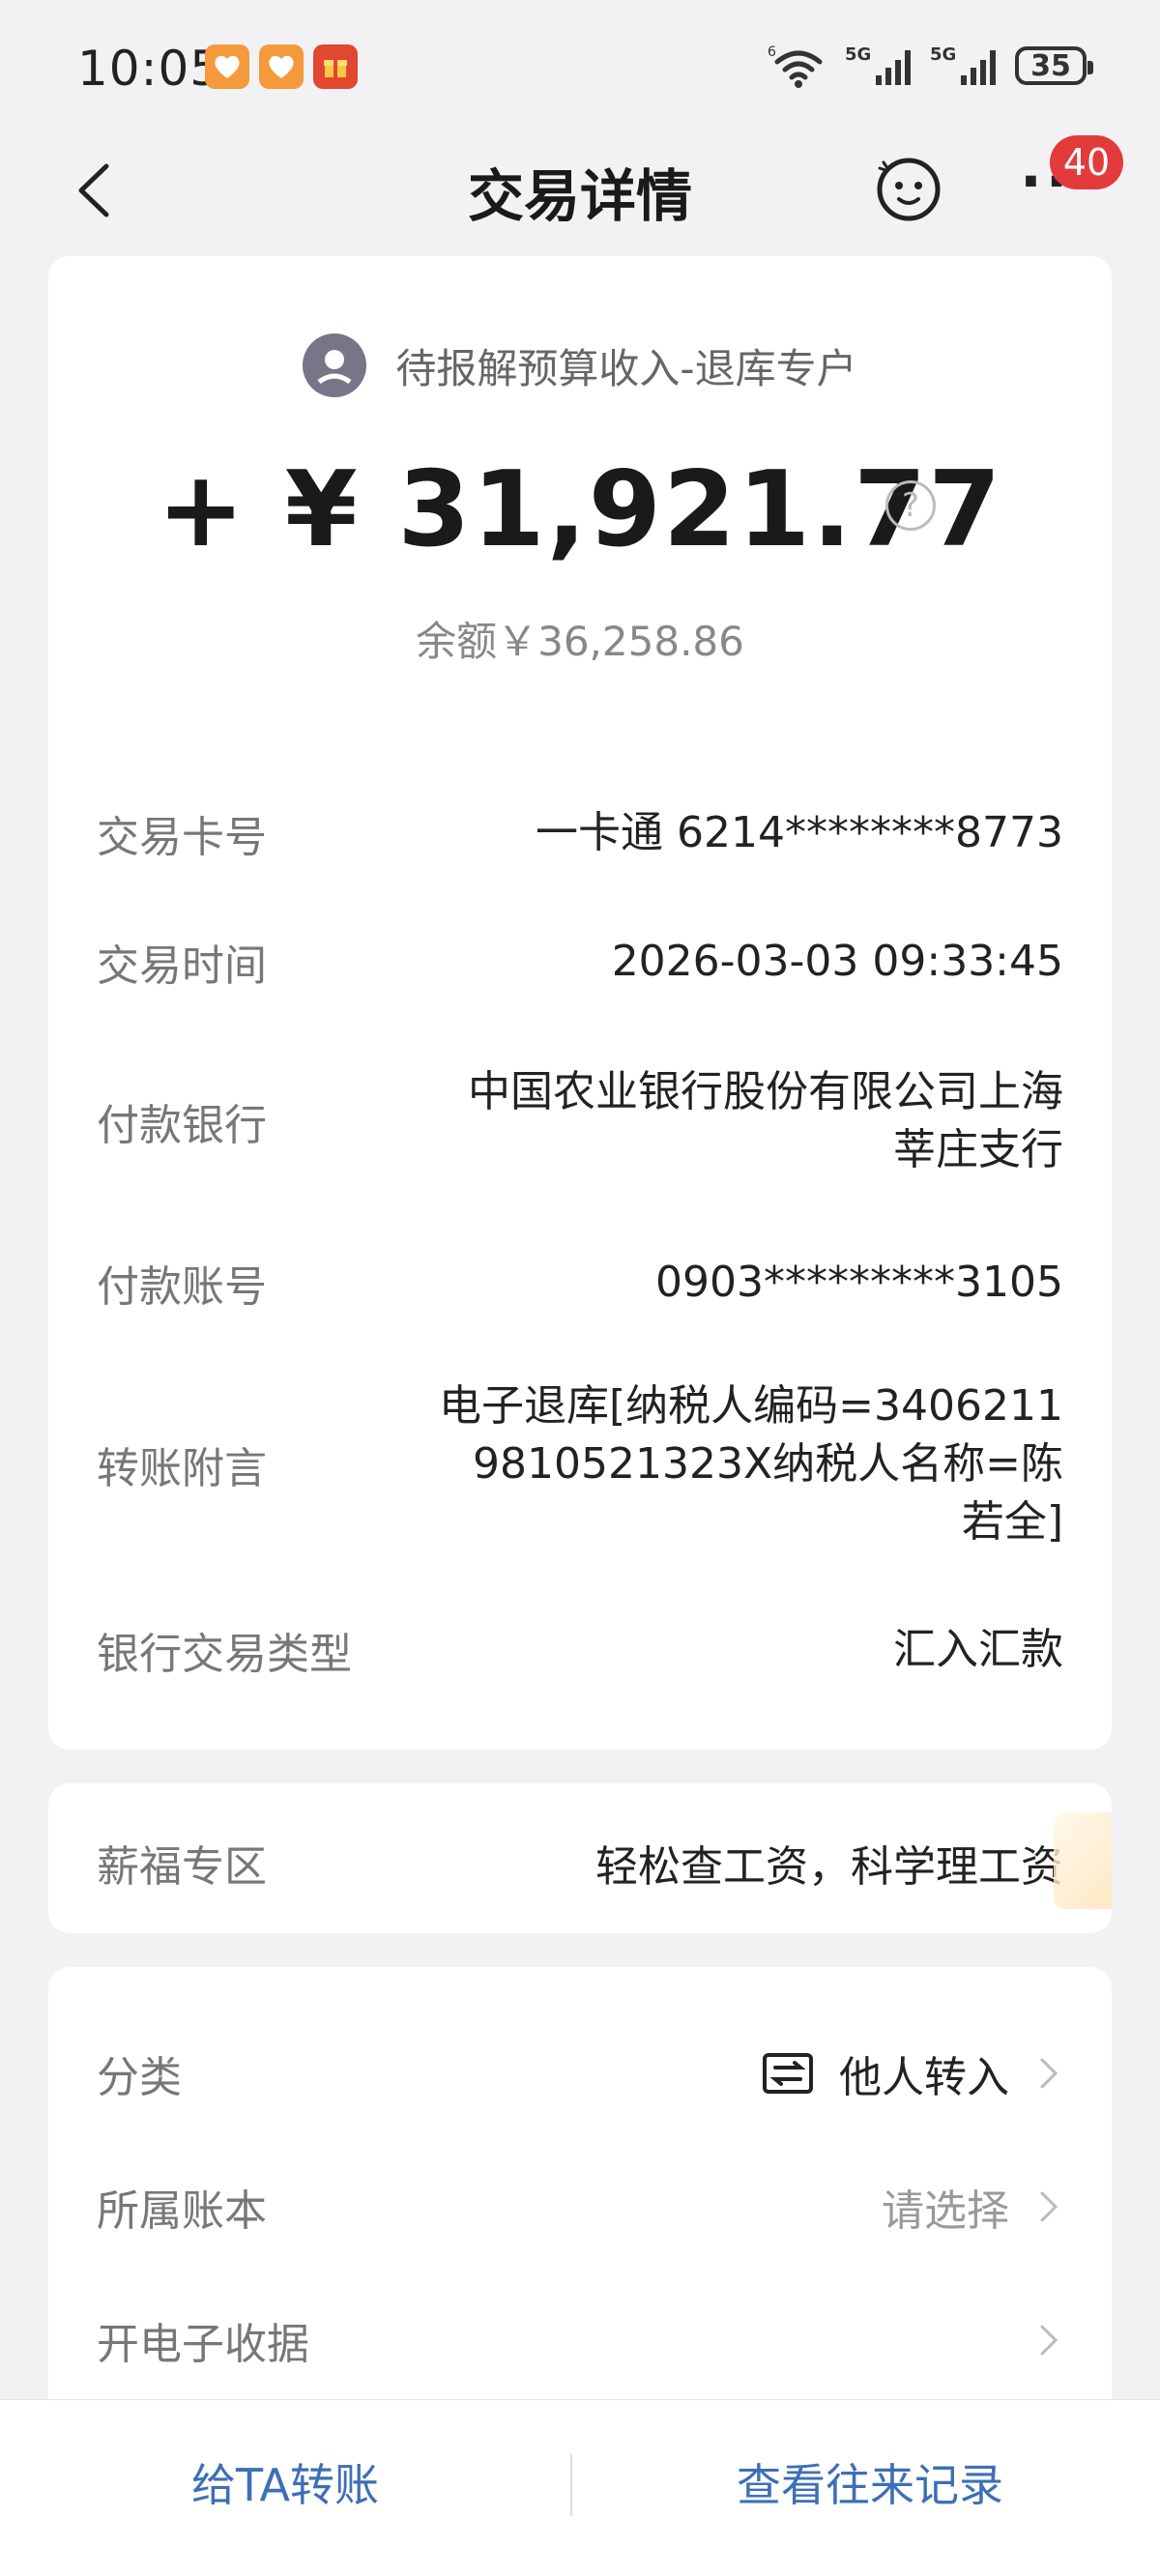 This screenshot has height=2576, width=1160. I want to click on detail-row-time: 交易时间 2026-03-03 09:33:45, so click(580, 962).